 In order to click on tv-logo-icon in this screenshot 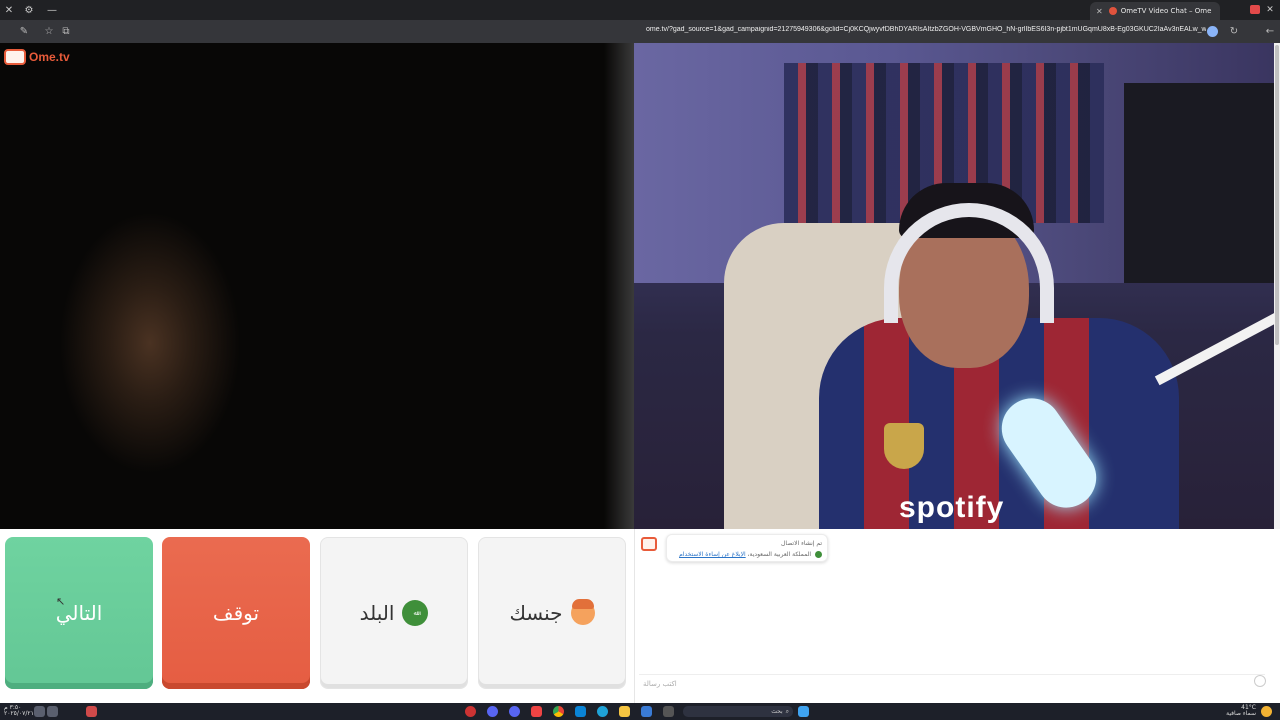, I will do `click(15, 57)`.